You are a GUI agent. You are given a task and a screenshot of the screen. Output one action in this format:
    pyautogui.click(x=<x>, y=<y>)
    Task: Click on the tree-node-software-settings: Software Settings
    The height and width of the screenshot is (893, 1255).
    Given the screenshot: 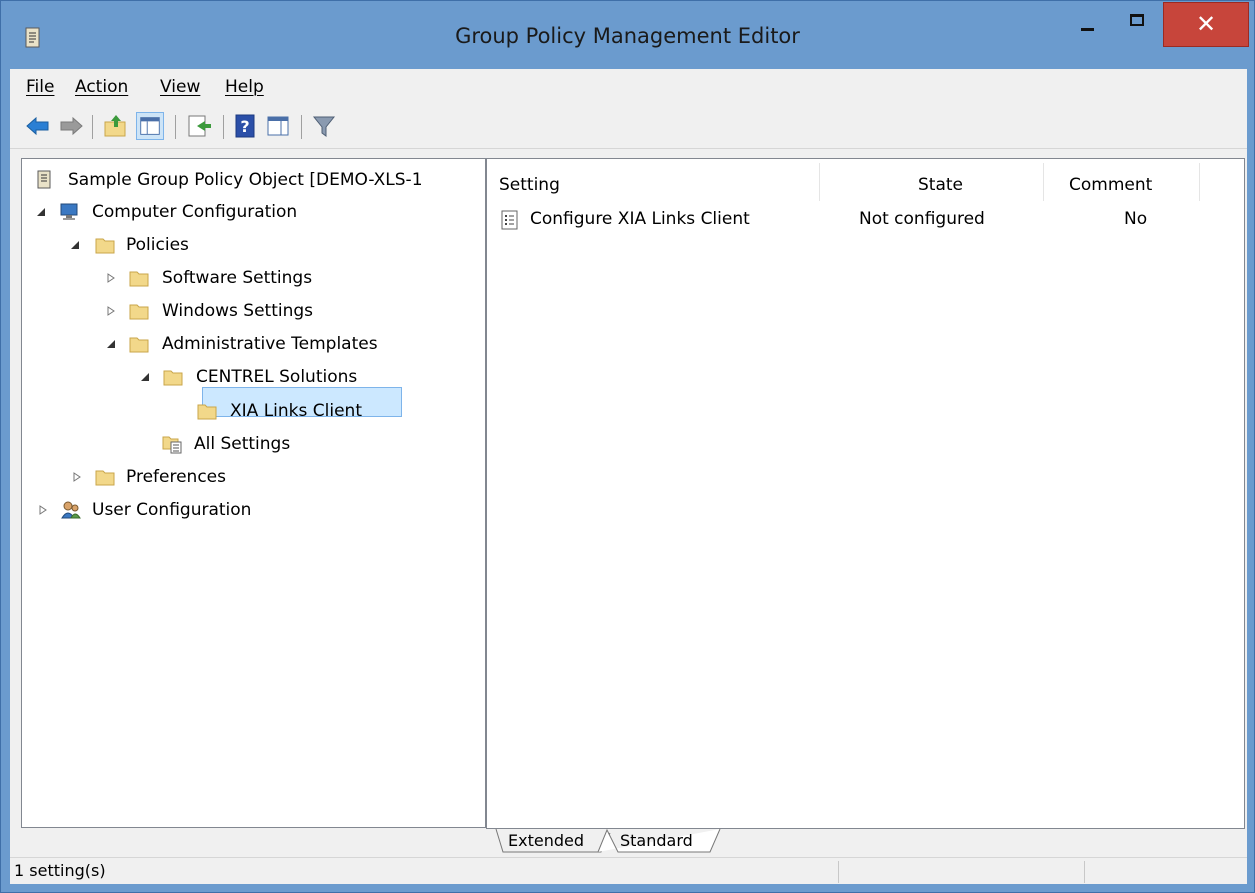 What is the action you would take?
    pyautogui.click(x=253, y=279)
    